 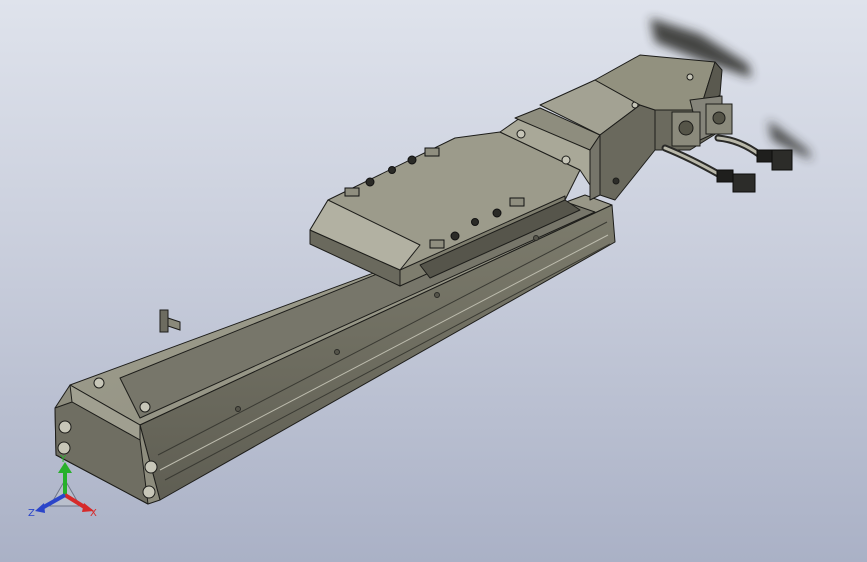 What do you see at coordinates (754, 171) in the screenshot?
I see `cable-plugs` at bounding box center [754, 171].